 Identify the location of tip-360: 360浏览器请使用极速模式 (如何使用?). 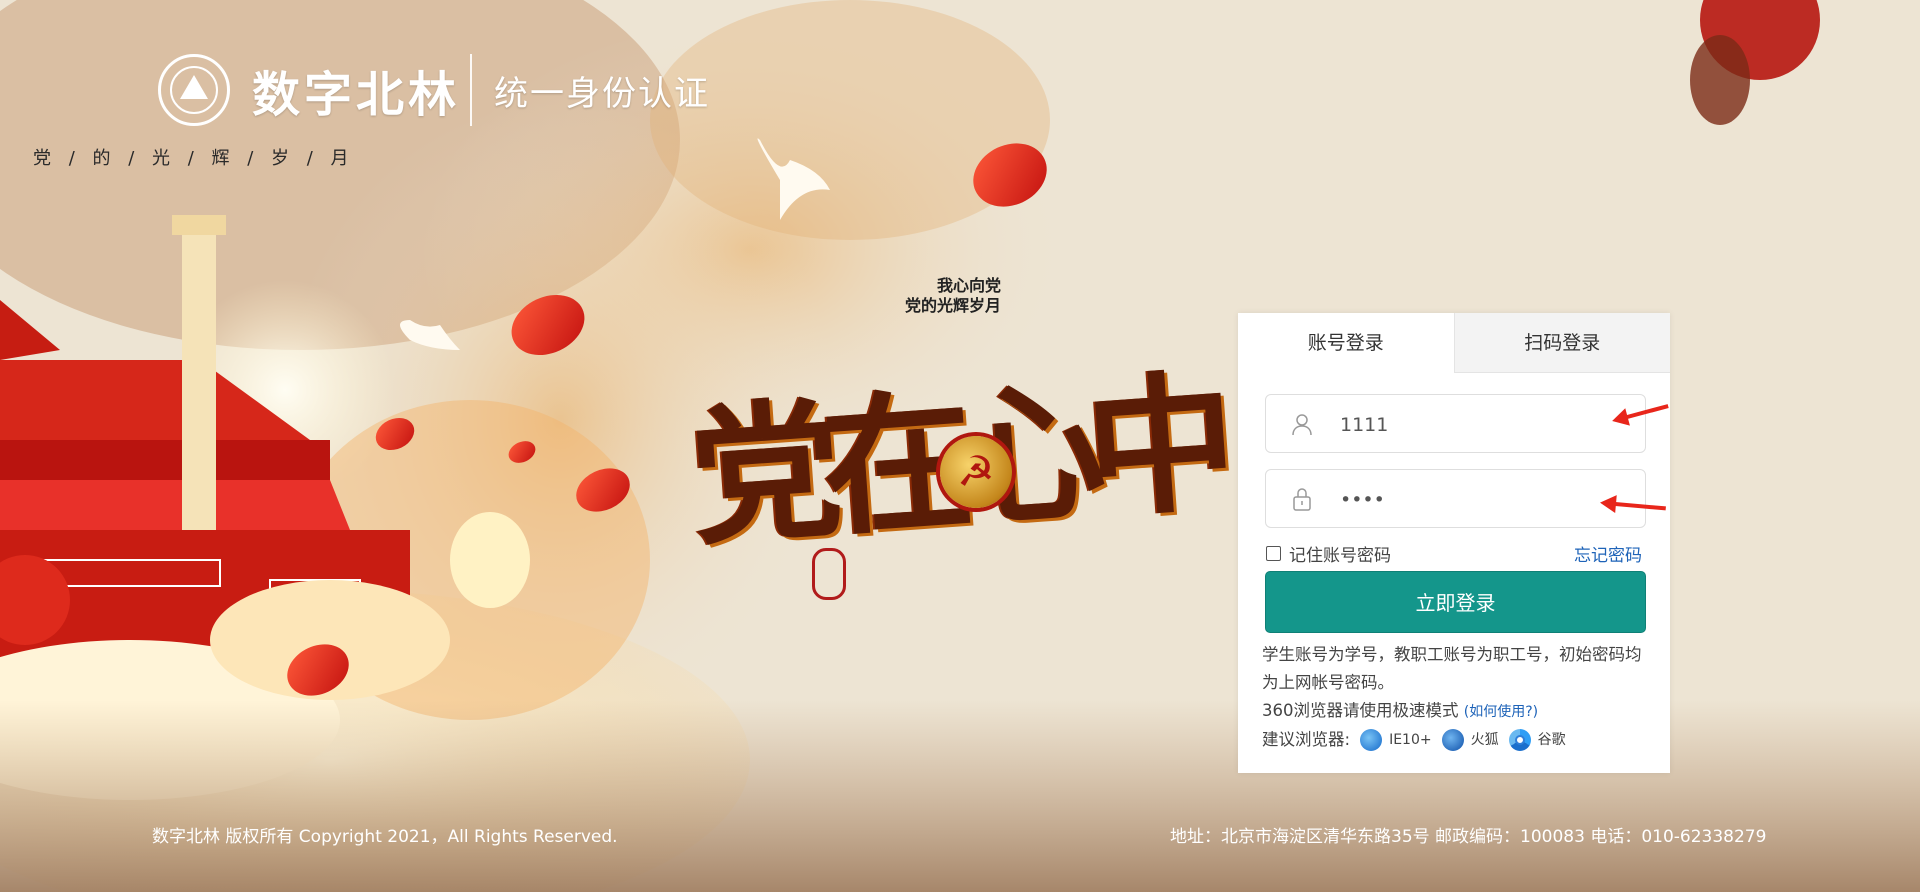
(1458, 711).